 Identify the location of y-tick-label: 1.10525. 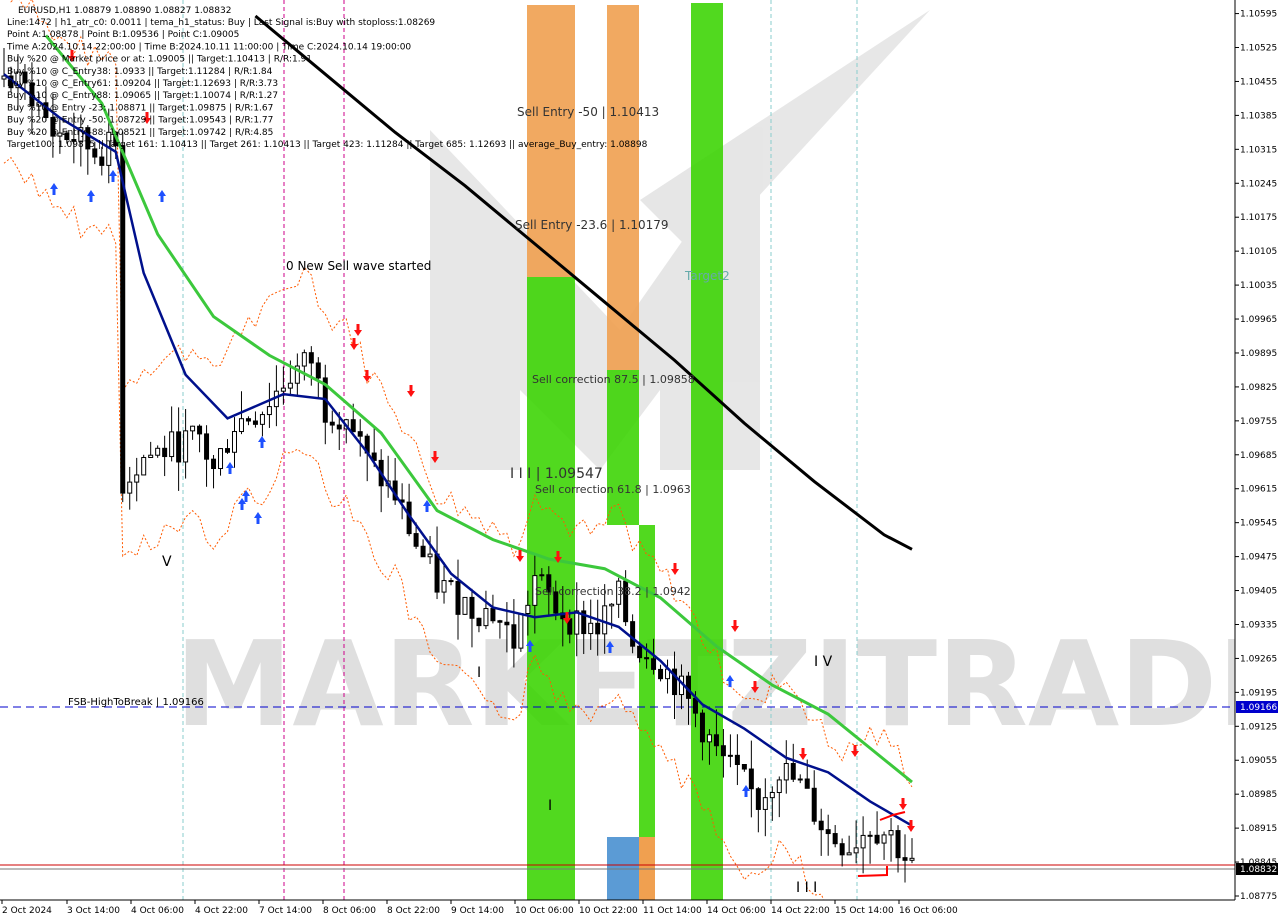
(1258, 49).